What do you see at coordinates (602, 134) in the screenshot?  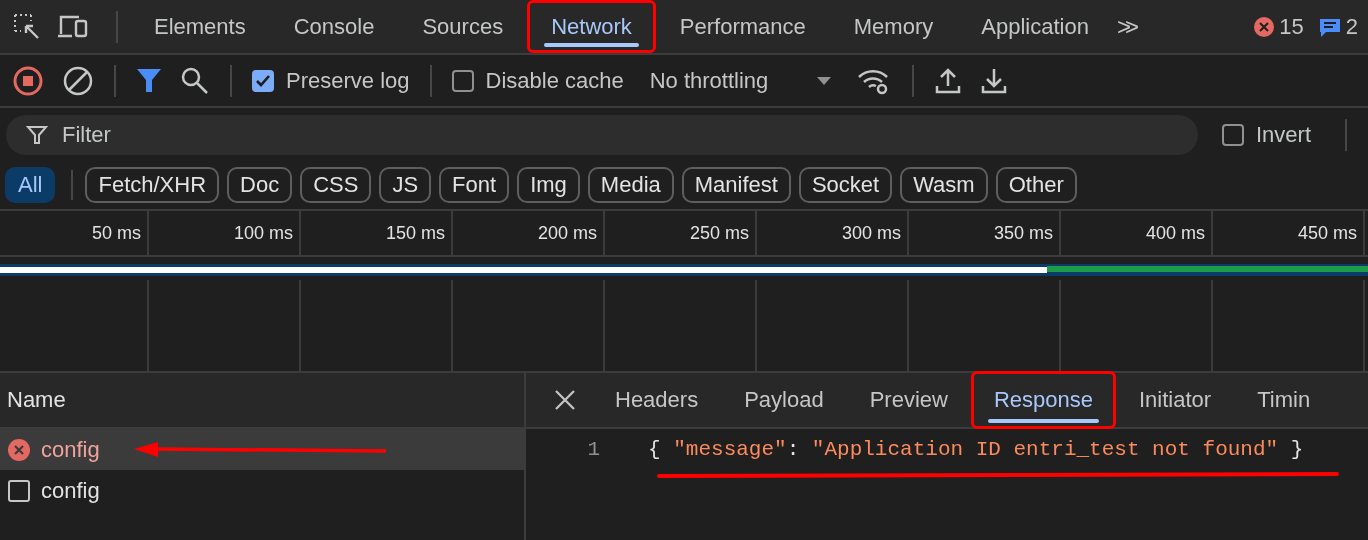 I see `filter-field: Filter` at bounding box center [602, 134].